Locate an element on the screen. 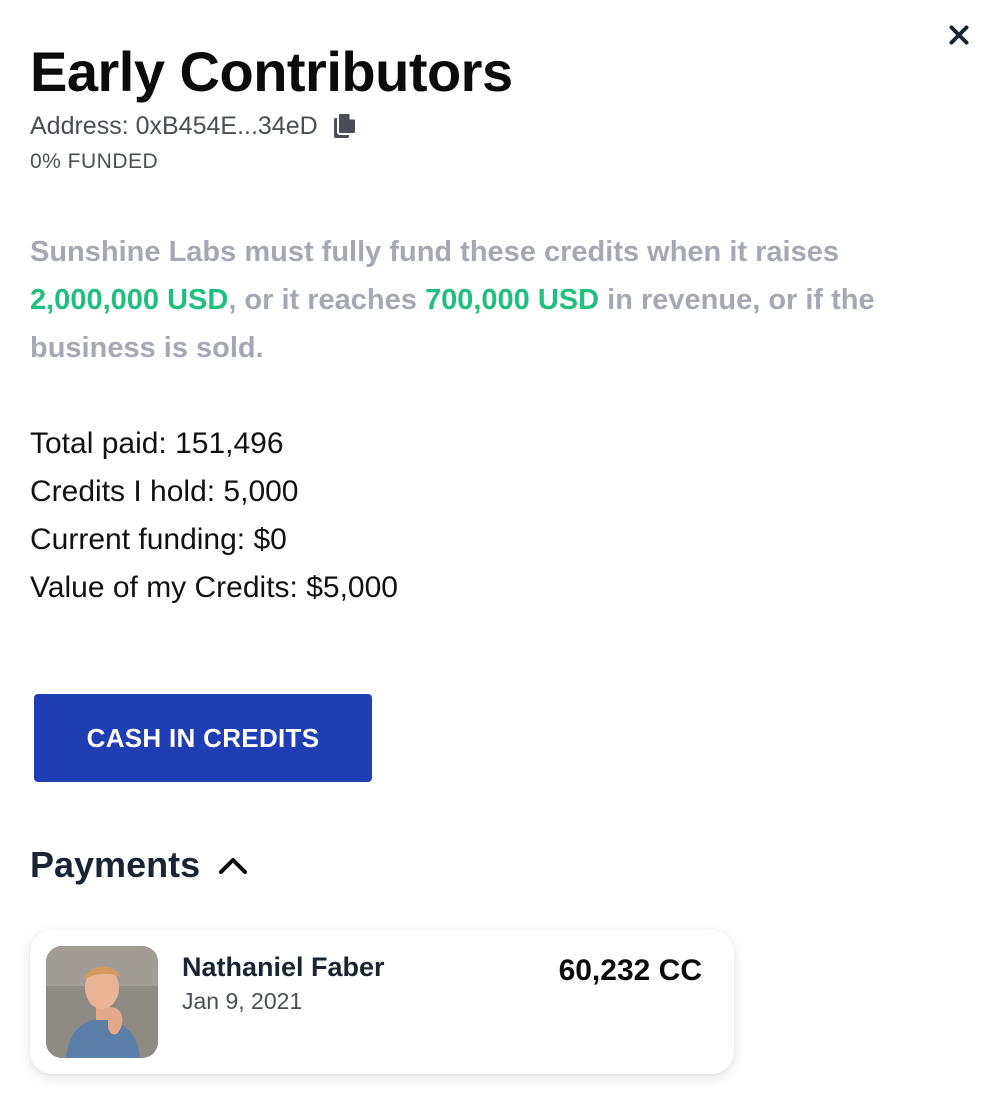  revenue-amount: 700,000 USD is located at coordinates (512, 300).